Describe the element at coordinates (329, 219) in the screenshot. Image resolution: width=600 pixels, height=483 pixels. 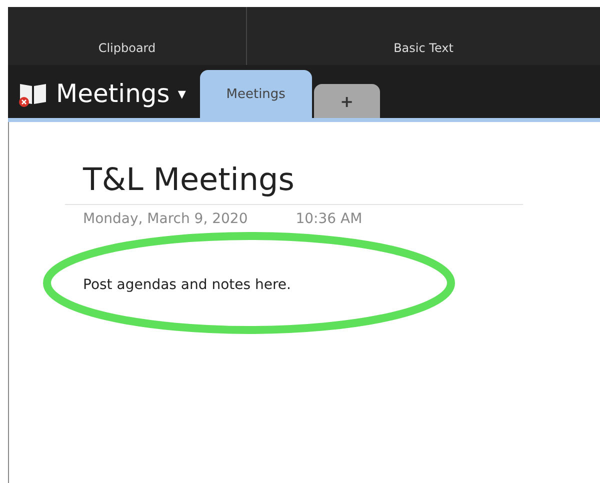
I see `page-time: 10:36 AM` at that location.